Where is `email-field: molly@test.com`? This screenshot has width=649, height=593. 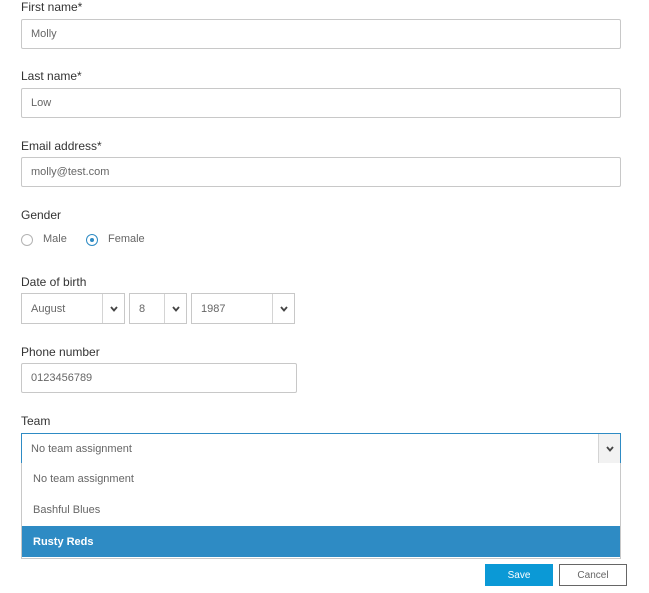
email-field: molly@test.com is located at coordinates (321, 172).